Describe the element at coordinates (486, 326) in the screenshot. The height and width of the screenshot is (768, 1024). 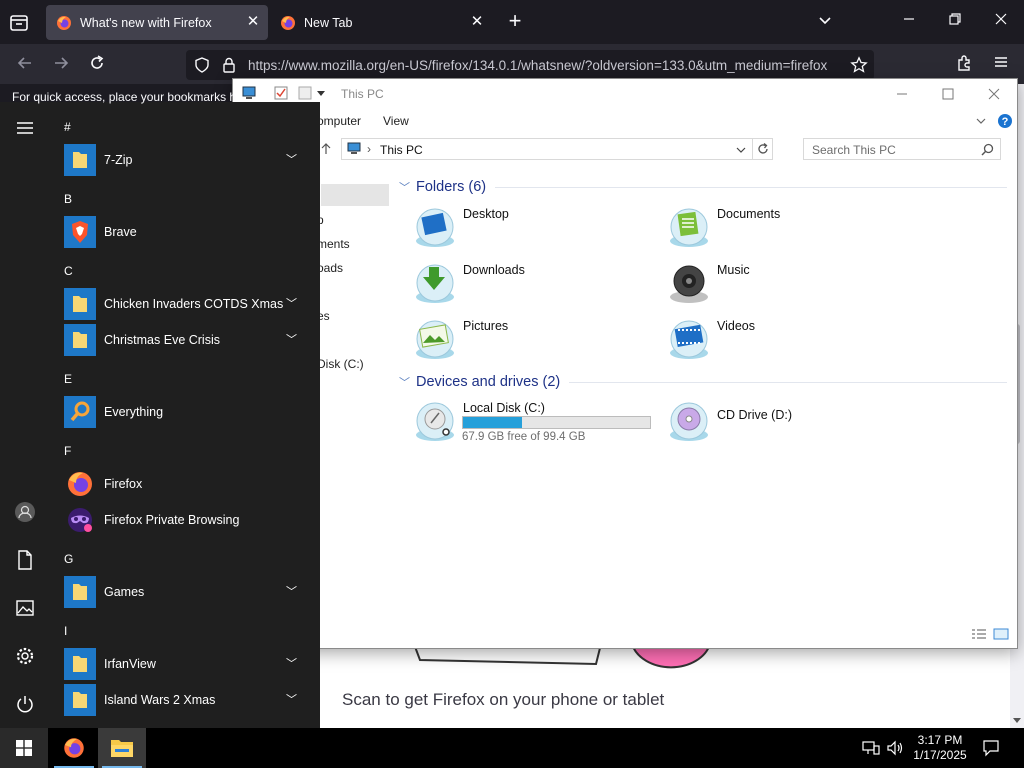
I see `folder-name: Pictures` at that location.